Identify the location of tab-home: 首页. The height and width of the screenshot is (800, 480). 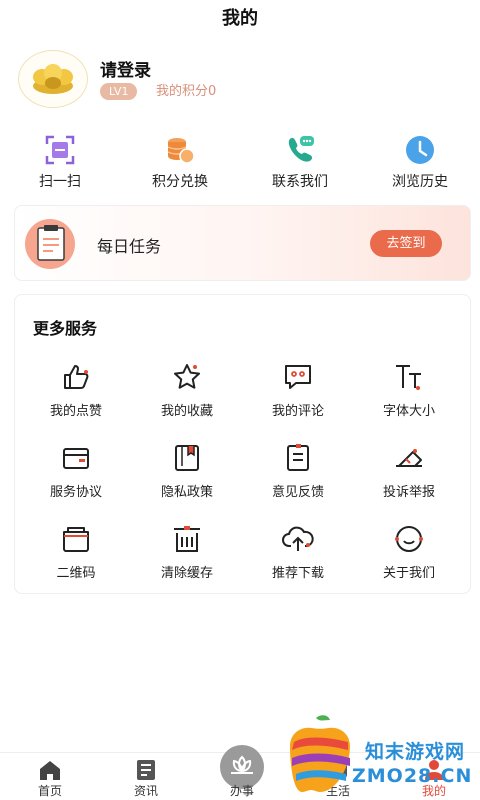
(50, 776).